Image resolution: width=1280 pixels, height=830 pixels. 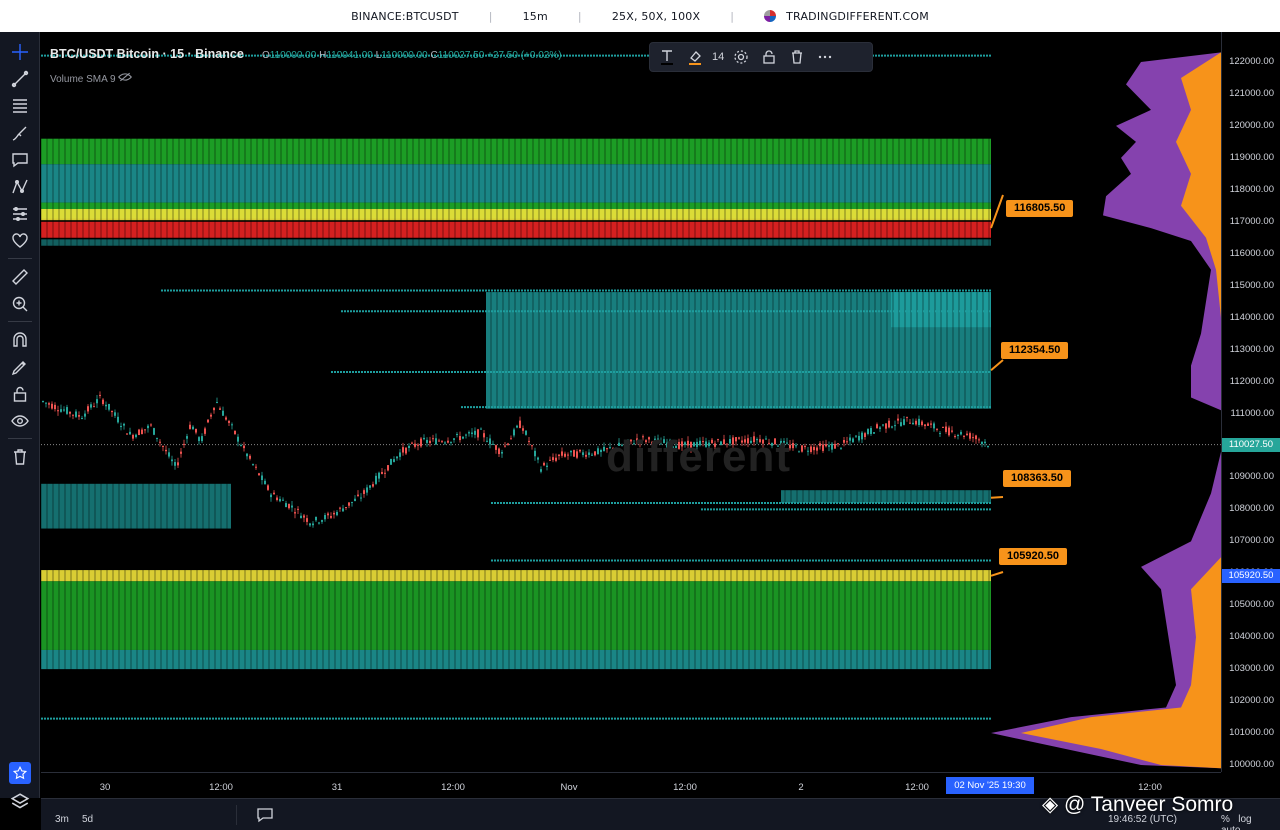 I want to click on heat-zone-bottom, so click(x=516, y=615).